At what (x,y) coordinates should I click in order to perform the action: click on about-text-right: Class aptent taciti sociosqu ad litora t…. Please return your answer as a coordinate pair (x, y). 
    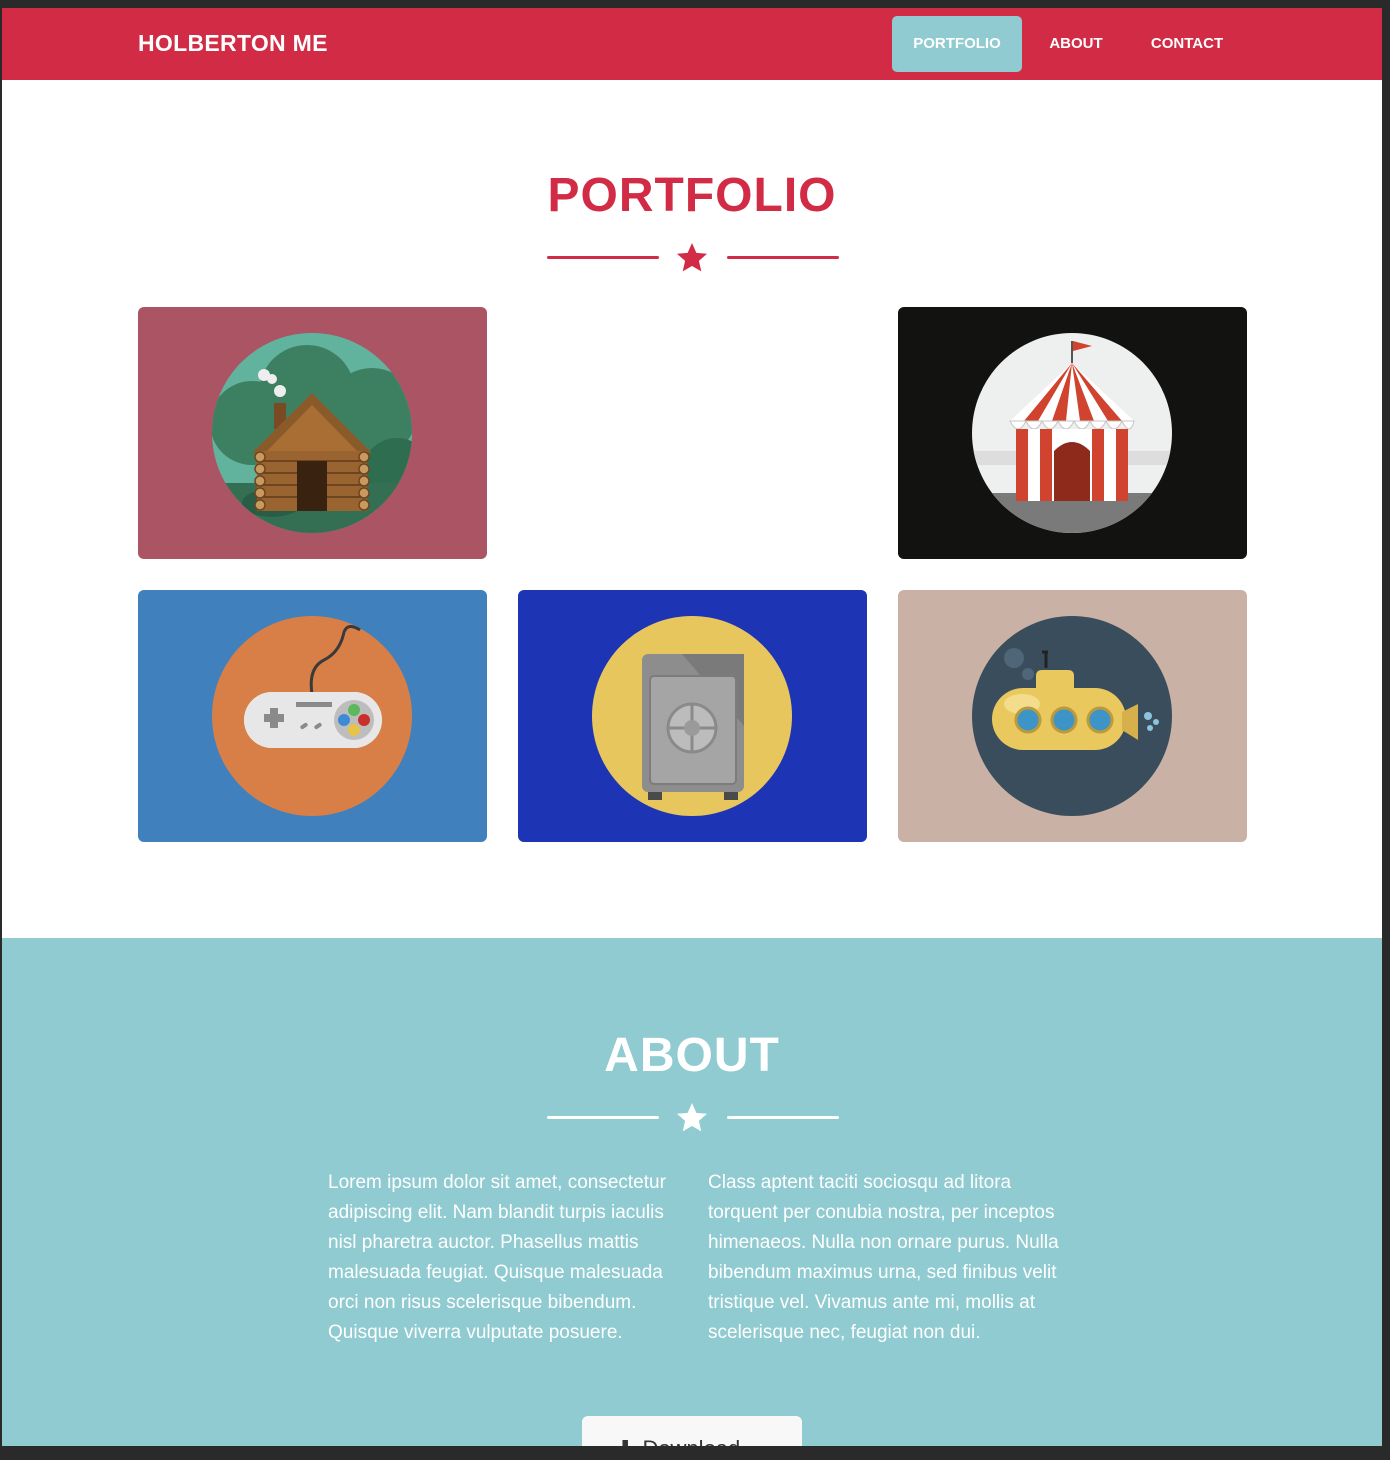
    Looking at the image, I should click on (883, 1257).